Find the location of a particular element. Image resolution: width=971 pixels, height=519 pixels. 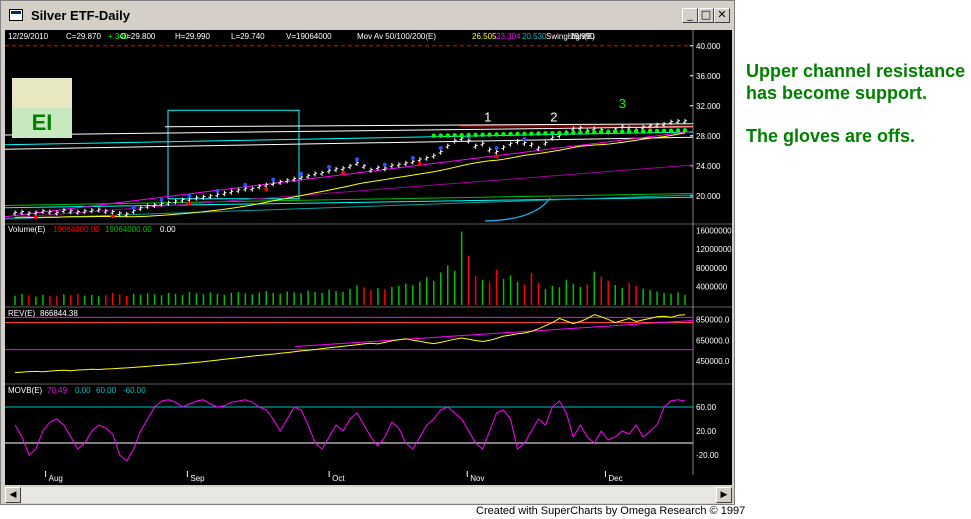

horizontal-scrollbar: ◀ ▶ is located at coordinates (368, 495).